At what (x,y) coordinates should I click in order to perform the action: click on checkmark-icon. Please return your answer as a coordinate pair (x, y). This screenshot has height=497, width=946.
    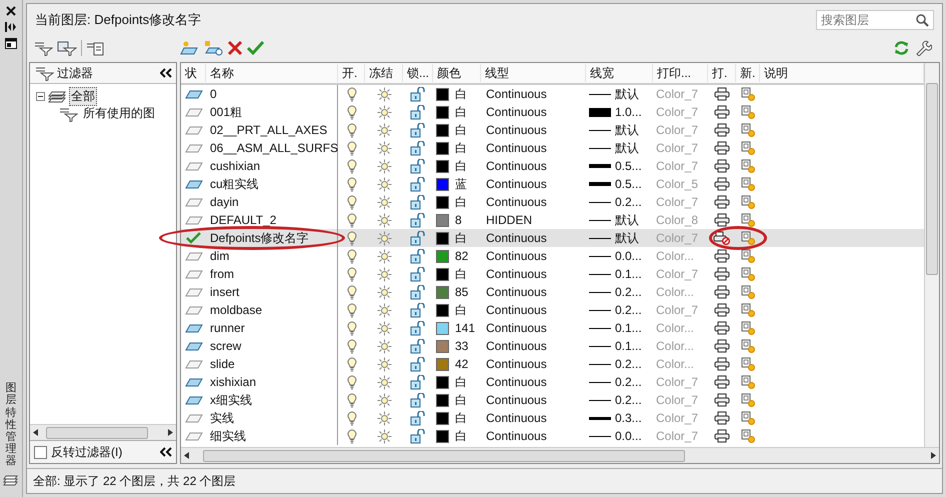
    Looking at the image, I should click on (255, 48).